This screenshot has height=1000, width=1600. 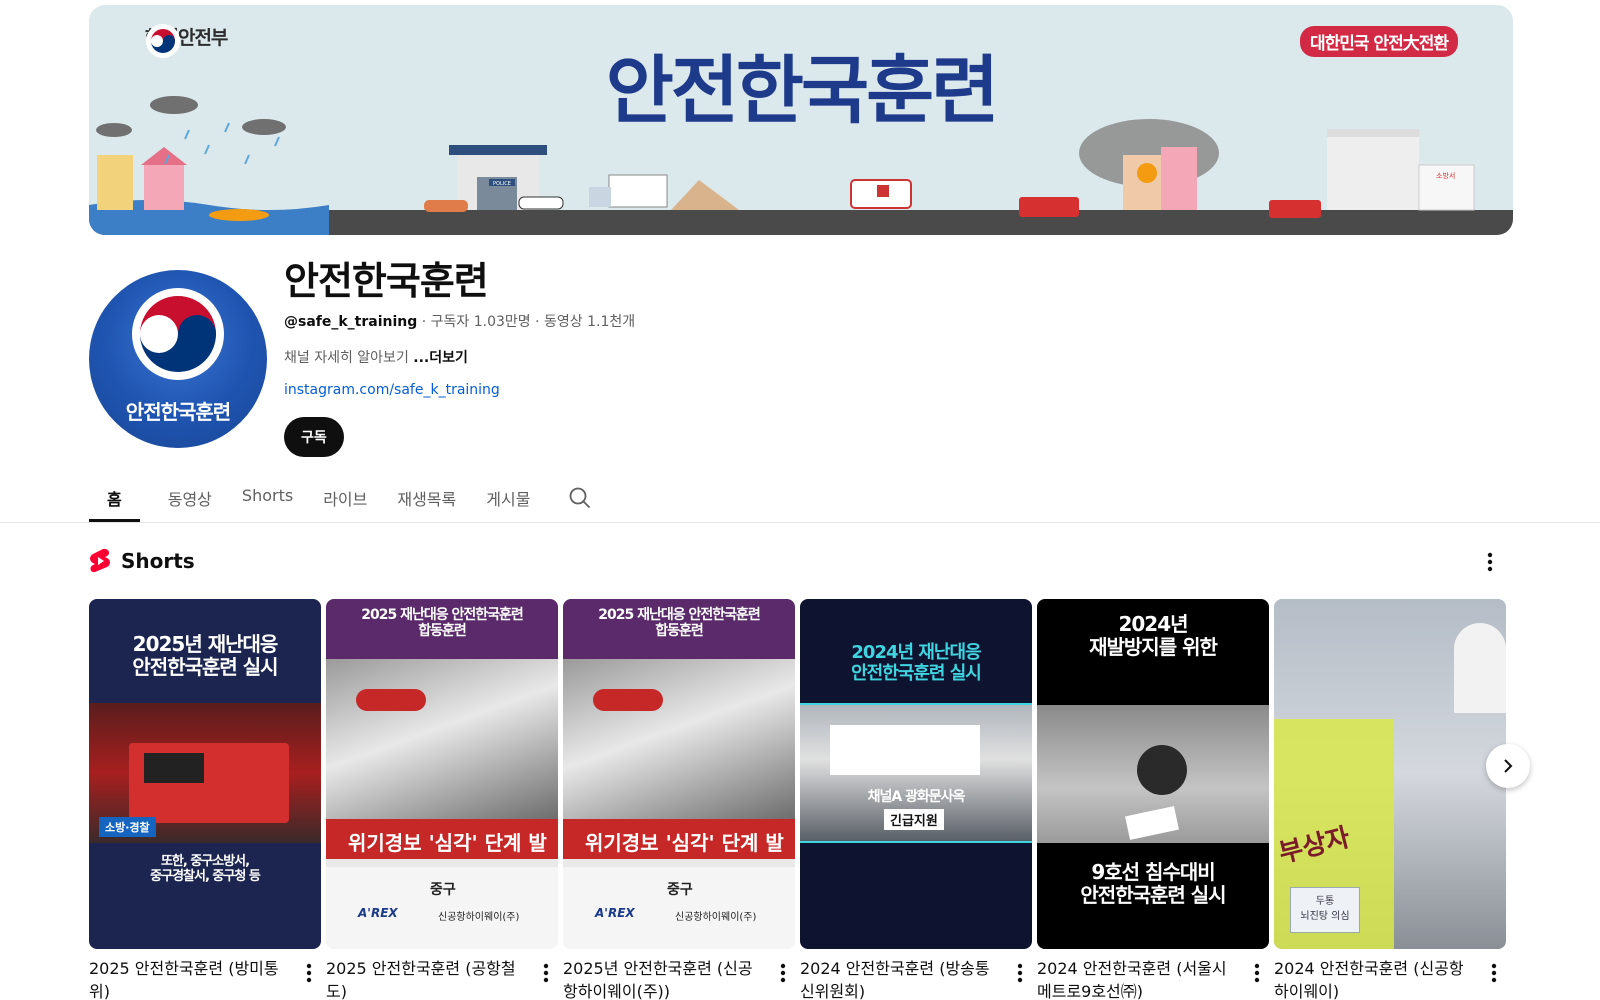 I want to click on thumb-subtext: 또한, 중구소방서, 중구경찰서, 중구청 등, so click(x=205, y=869).